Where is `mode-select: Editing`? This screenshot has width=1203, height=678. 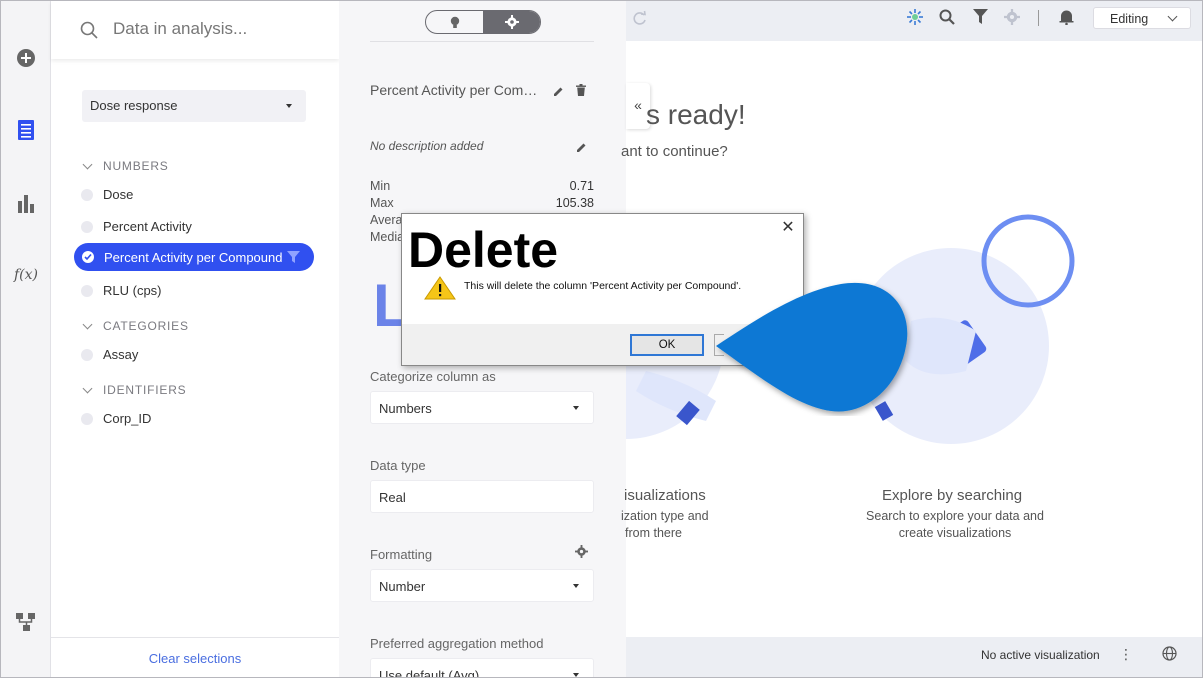
mode-select: Editing is located at coordinates (1142, 18).